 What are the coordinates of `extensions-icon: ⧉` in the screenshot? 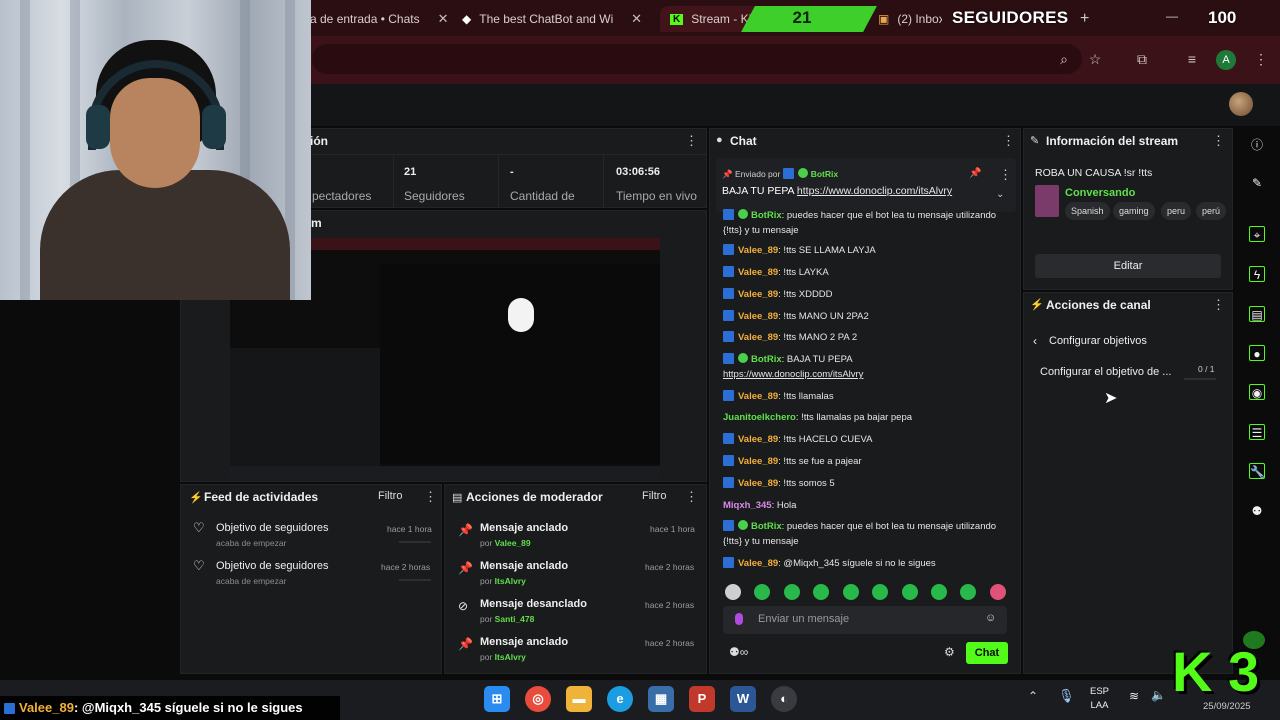 It's located at (1142, 59).